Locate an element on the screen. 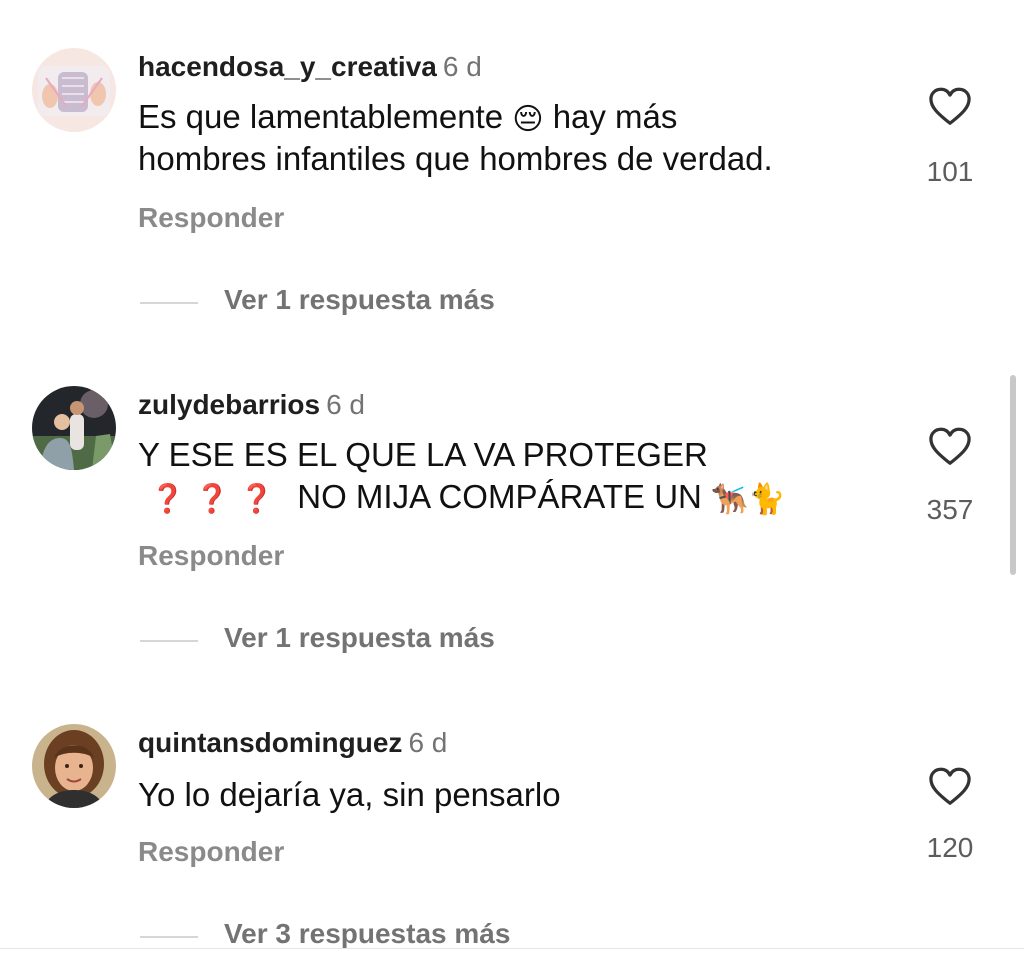 The width and height of the screenshot is (1024, 958). username-link: zulydebarrios is located at coordinates (229, 404).